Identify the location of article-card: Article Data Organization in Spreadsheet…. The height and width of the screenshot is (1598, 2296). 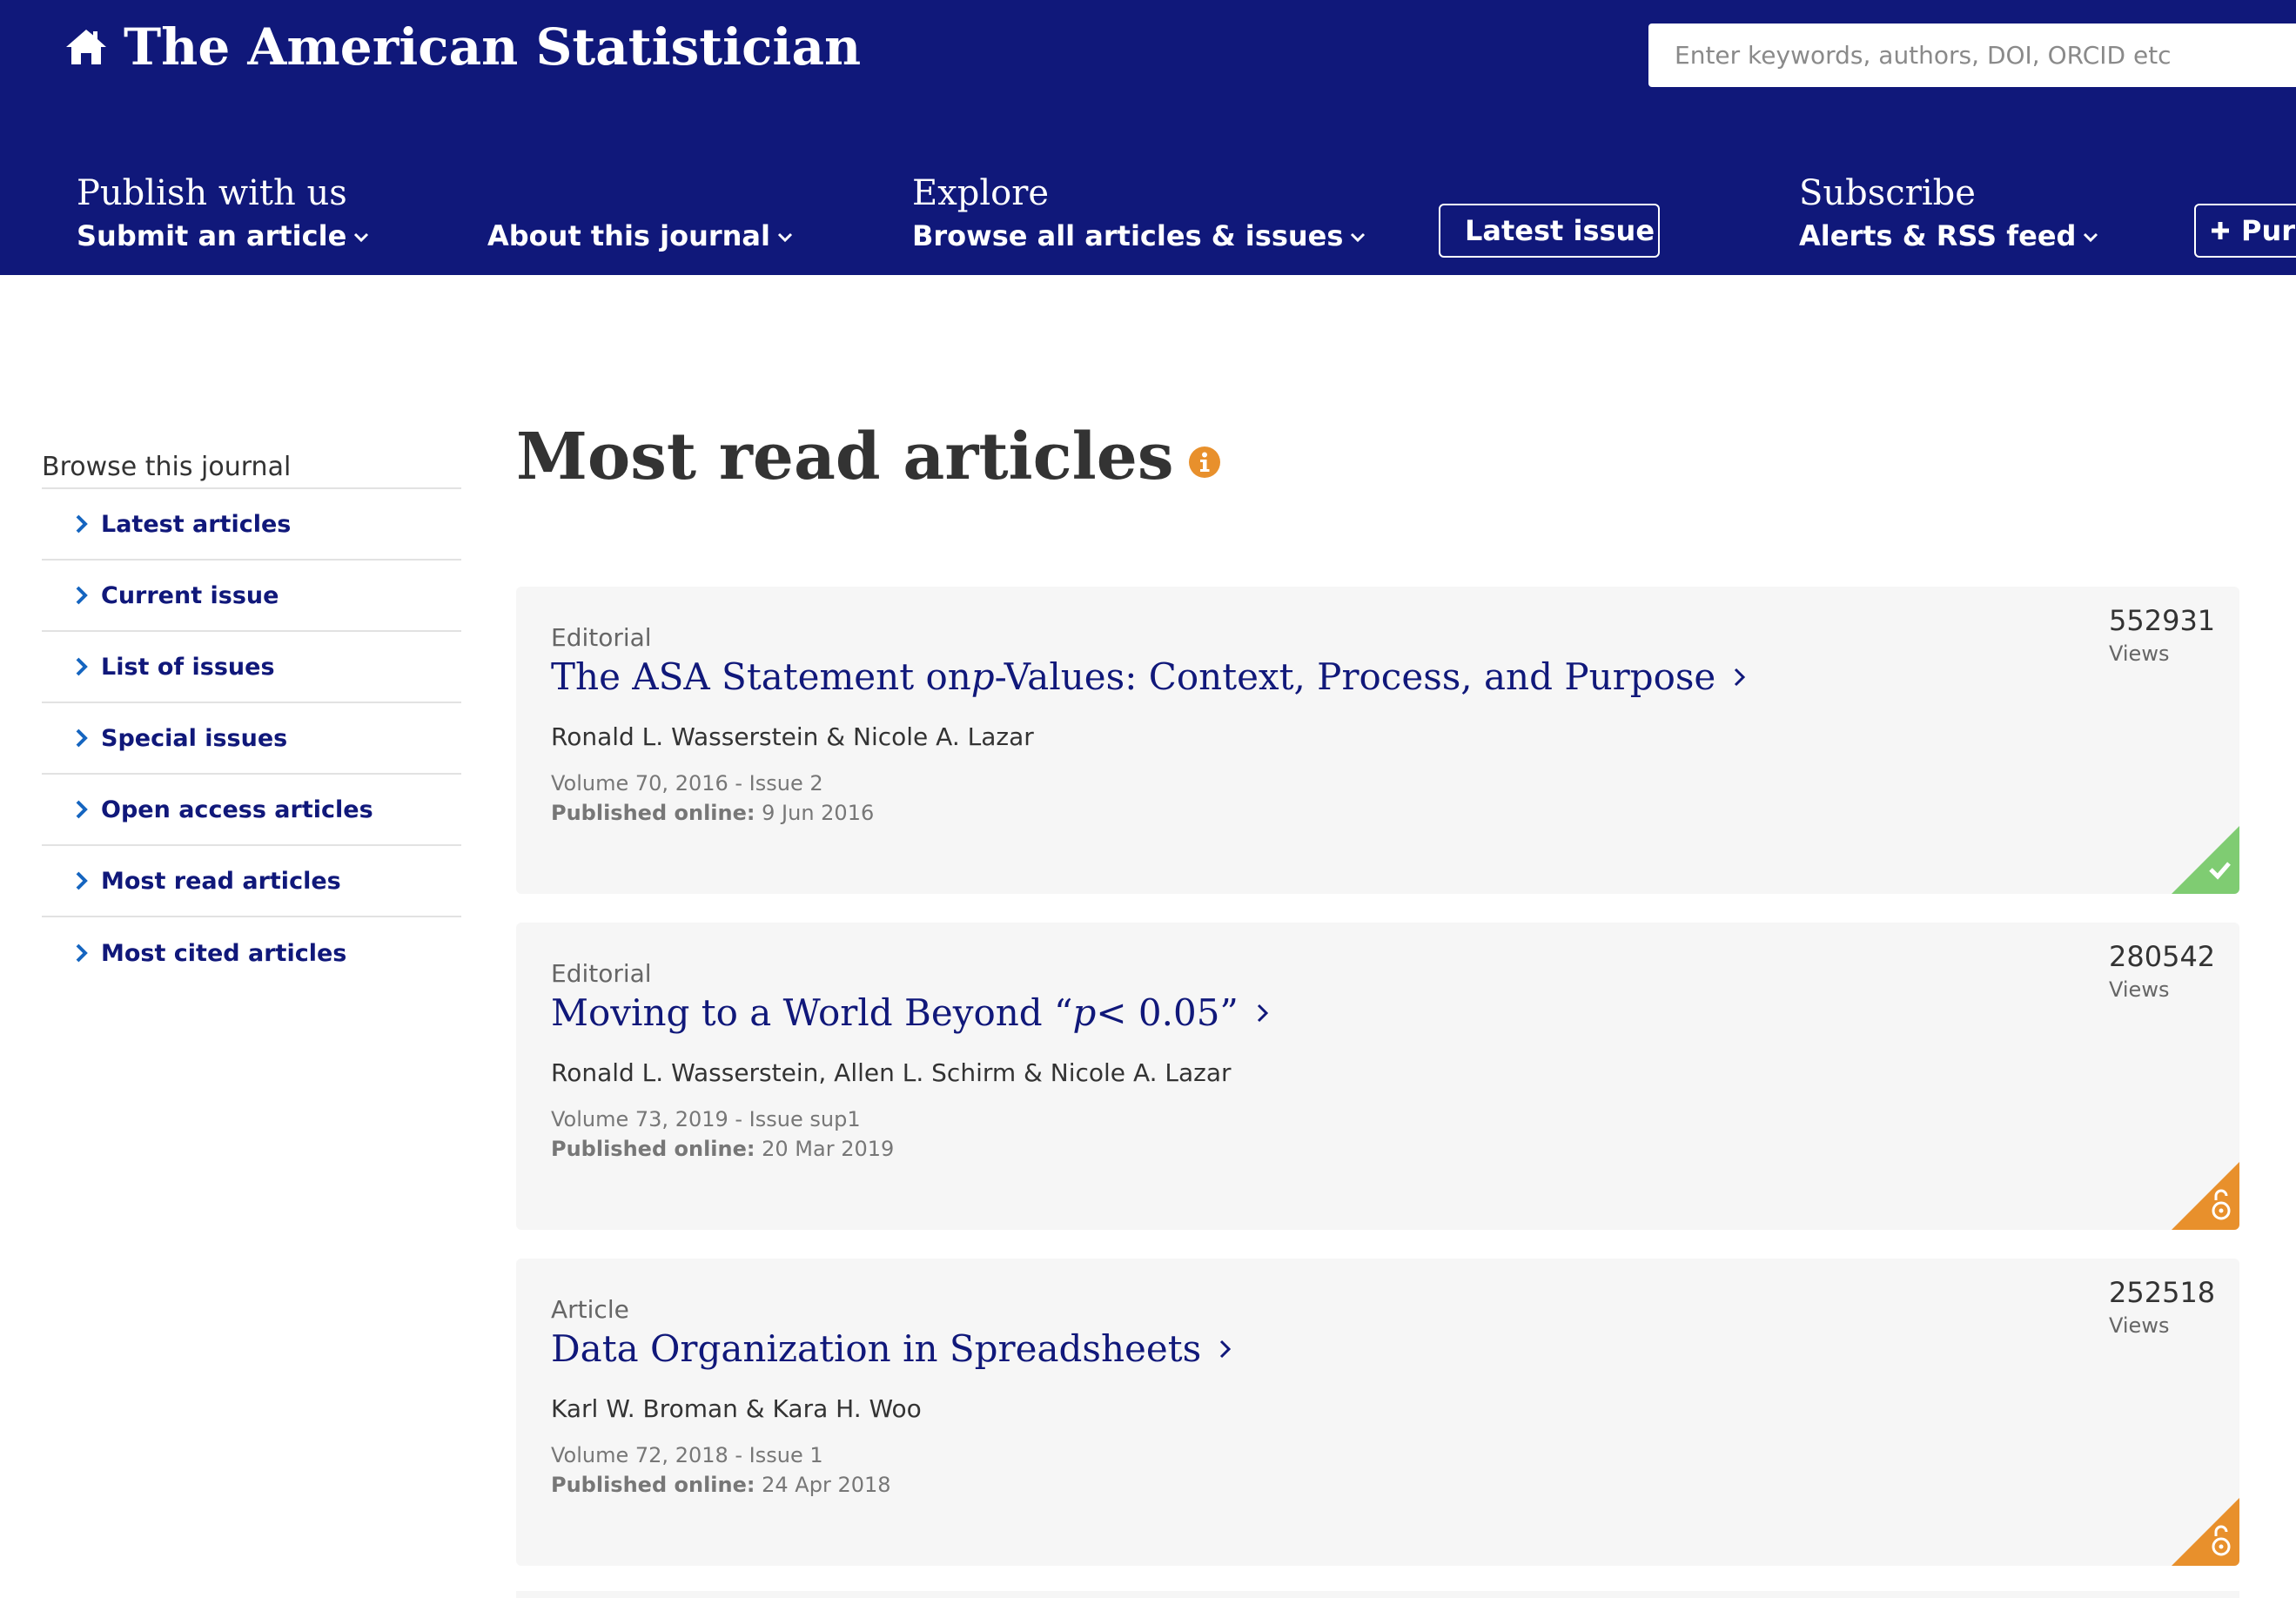
(1377, 1412).